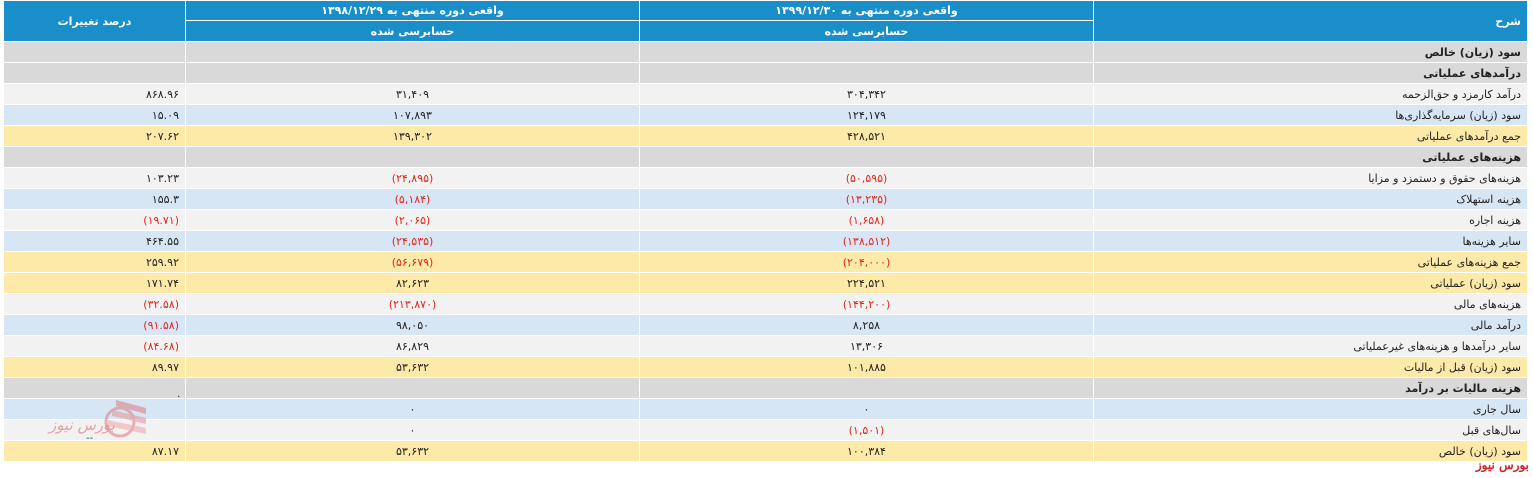 The width and height of the screenshot is (1533, 478). What do you see at coordinates (1310, 304) in the screenshot?
I see `row-description: هزینه‌های مالی` at bounding box center [1310, 304].